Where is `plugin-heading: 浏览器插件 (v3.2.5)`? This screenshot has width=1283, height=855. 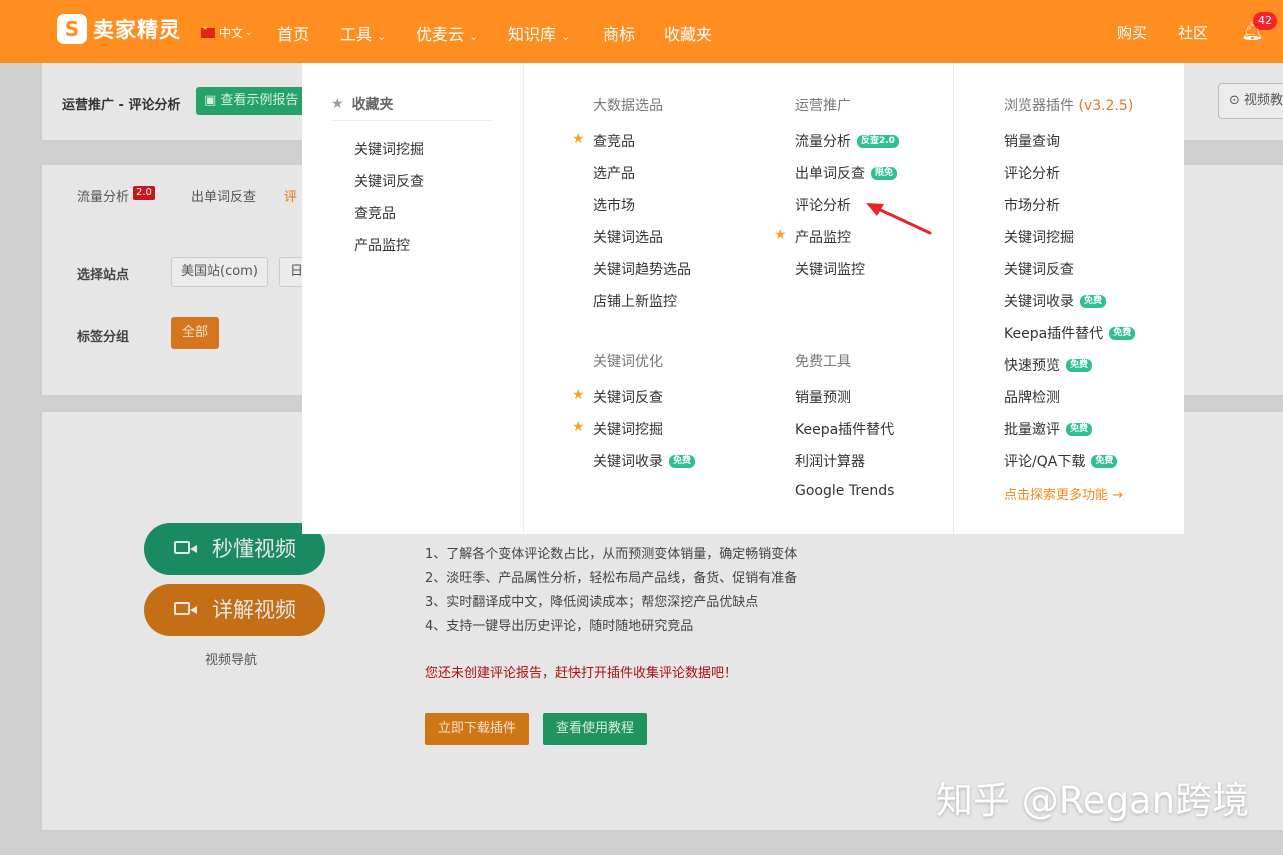
plugin-heading: 浏览器插件 (v3.2.5) is located at coordinates (1068, 105).